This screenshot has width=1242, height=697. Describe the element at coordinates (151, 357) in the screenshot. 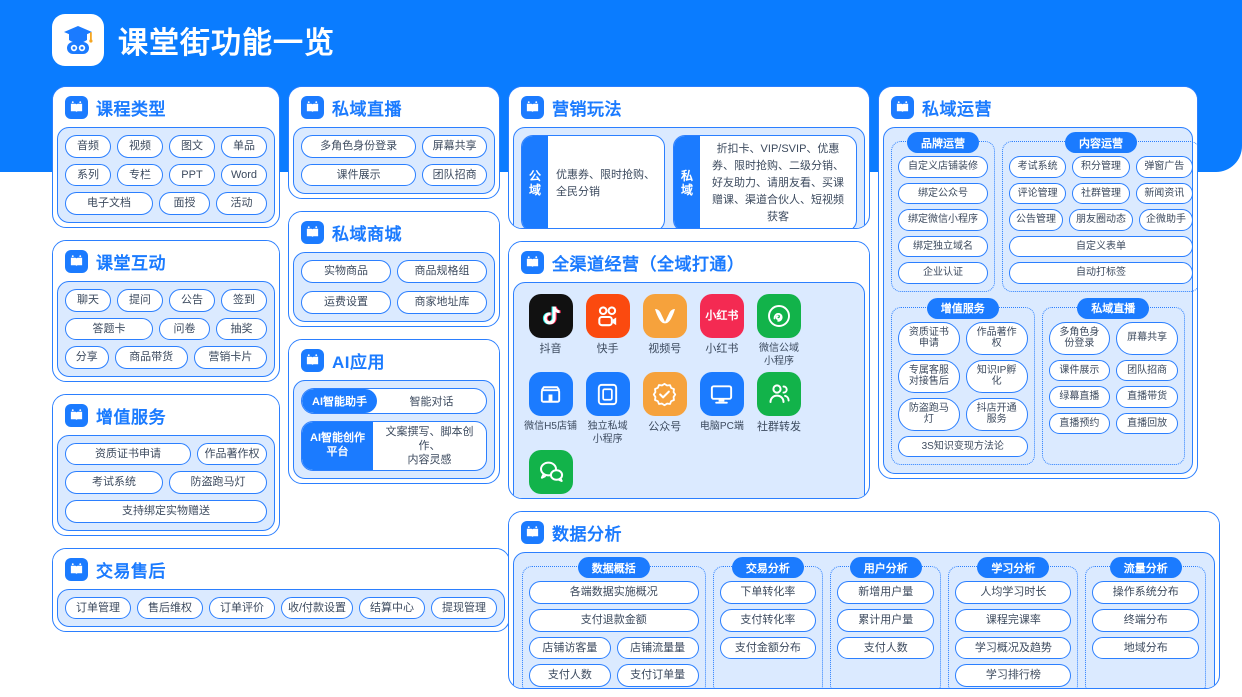

I see `tag-pill: 商品带货` at that location.